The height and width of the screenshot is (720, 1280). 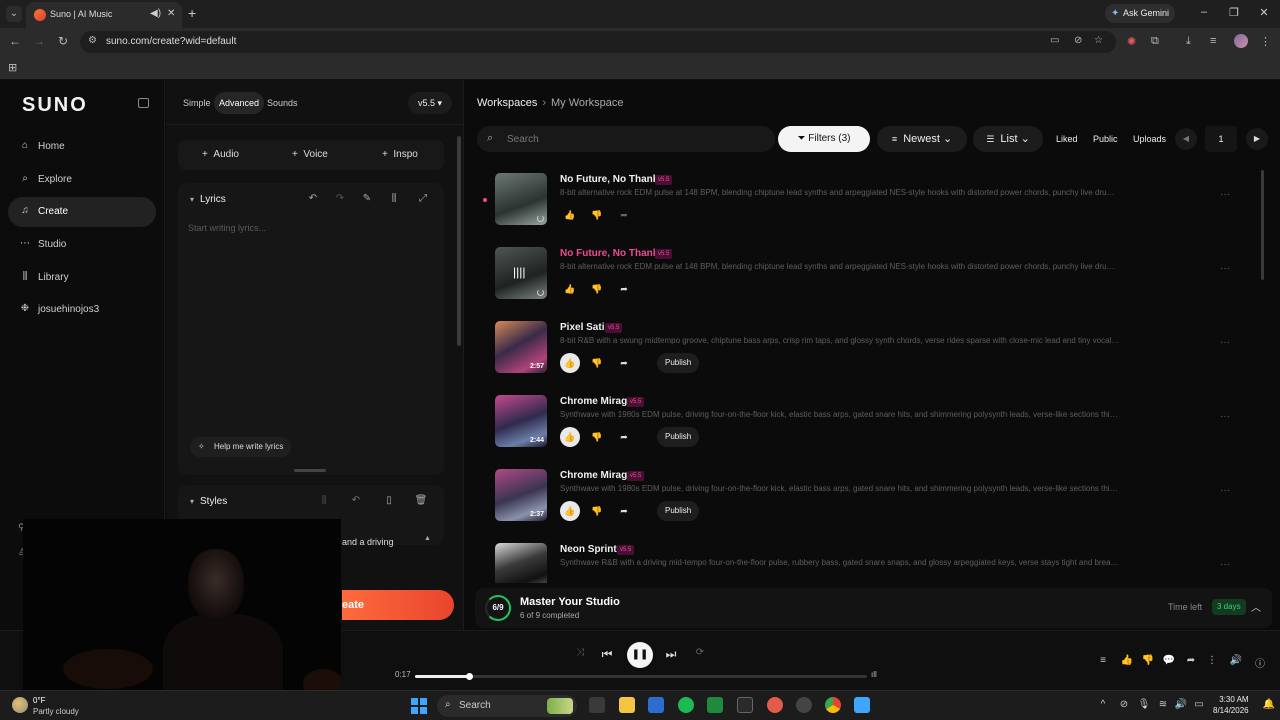 I want to click on song-title: Pixel Satin, so click(x=585, y=327).